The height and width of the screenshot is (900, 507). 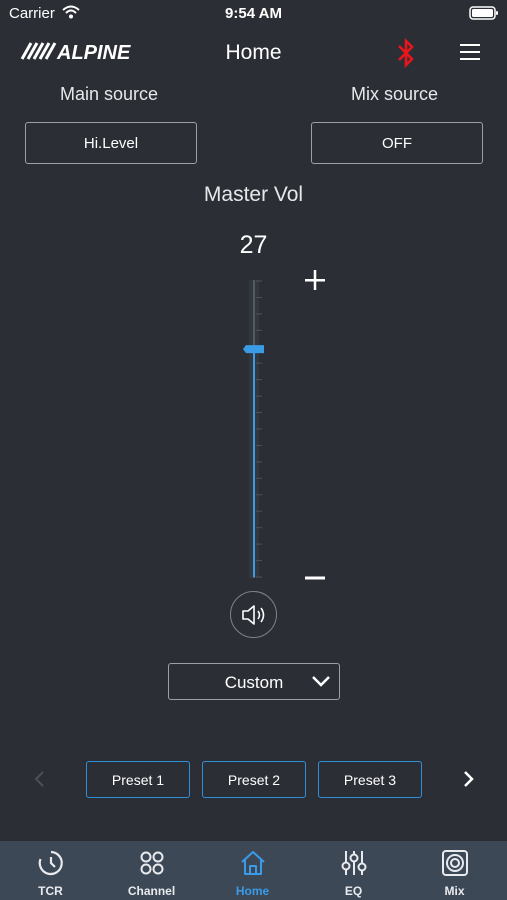 I want to click on main-source-button: Hi.Level, so click(x=111, y=143).